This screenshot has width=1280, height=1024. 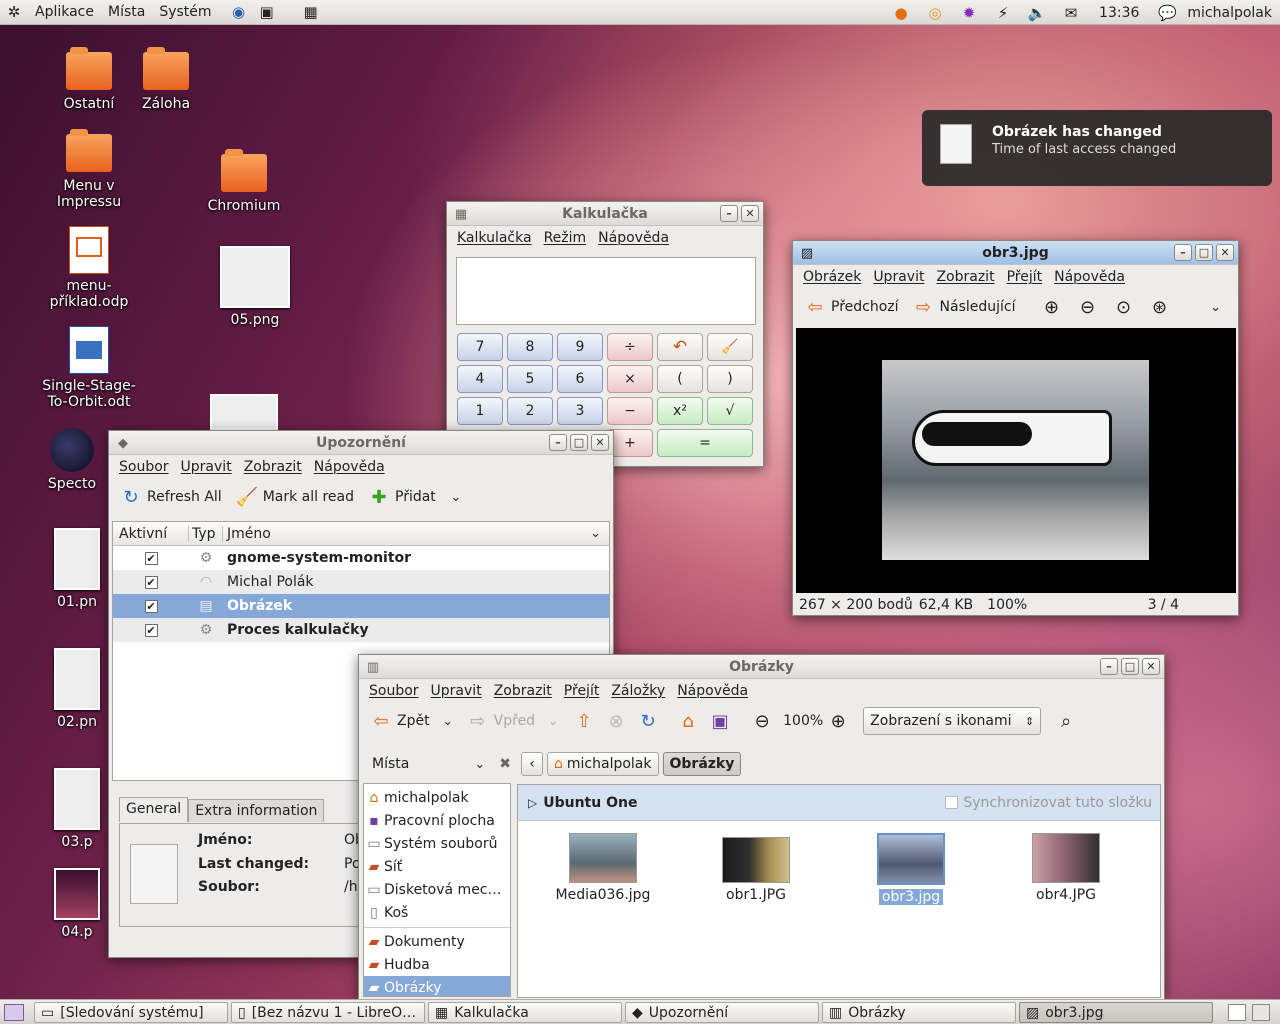 What do you see at coordinates (603, 764) in the screenshot?
I see `path-button-home: ⌂ michalpolak` at bounding box center [603, 764].